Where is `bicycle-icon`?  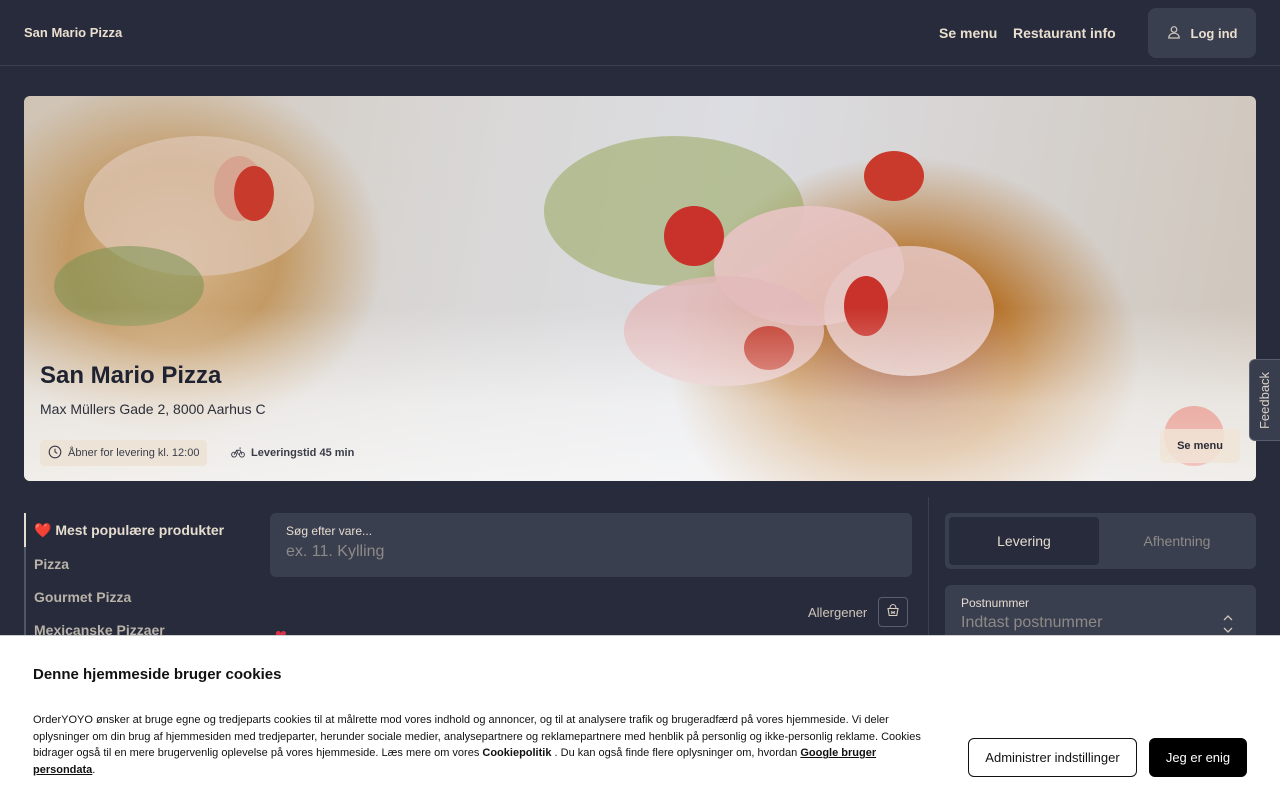 bicycle-icon is located at coordinates (238, 453).